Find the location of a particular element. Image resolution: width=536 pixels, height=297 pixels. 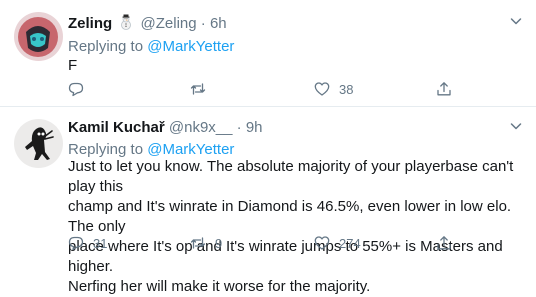

tweet-text: F is located at coordinates (72, 66).